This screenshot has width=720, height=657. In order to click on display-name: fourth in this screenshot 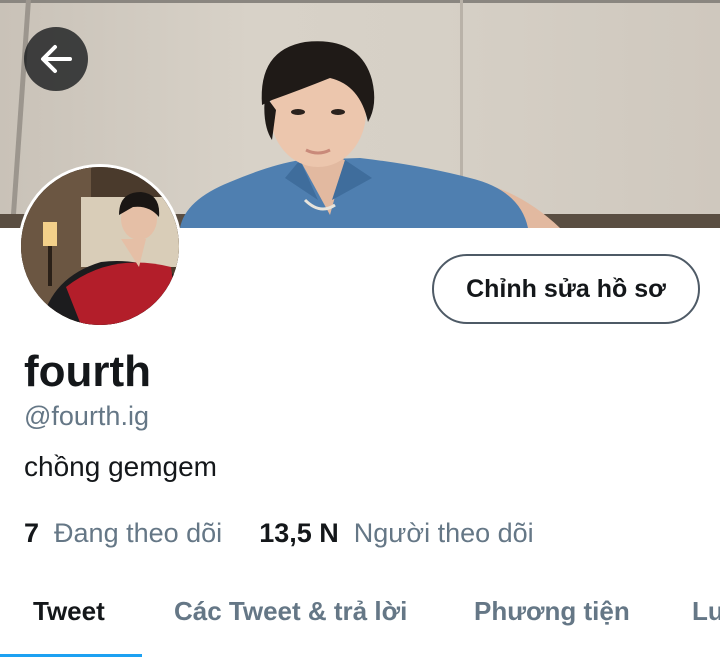, I will do `click(88, 371)`.